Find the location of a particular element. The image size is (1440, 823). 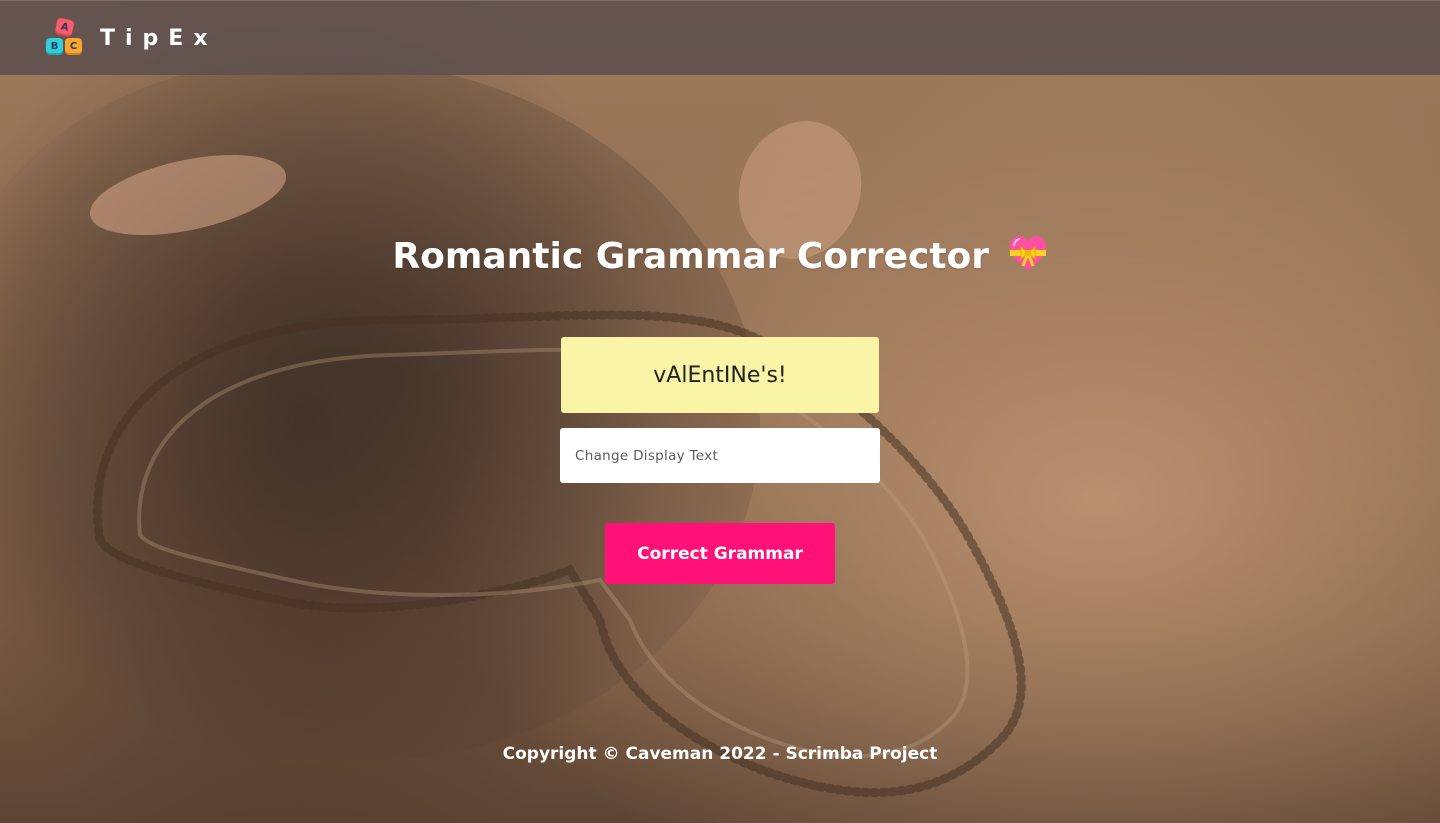

display-text: vAlEntINe's! is located at coordinates (720, 375).